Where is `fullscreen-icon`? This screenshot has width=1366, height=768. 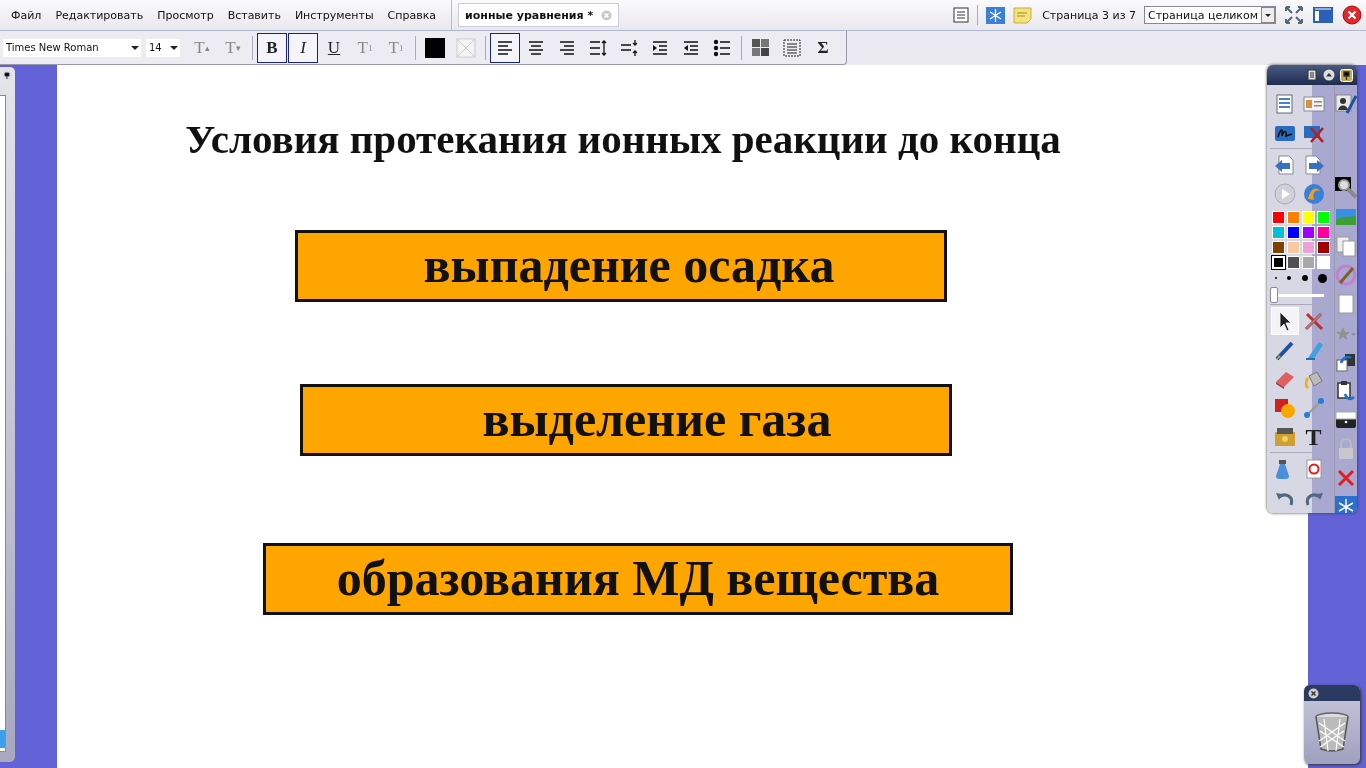 fullscreen-icon is located at coordinates (1294, 15).